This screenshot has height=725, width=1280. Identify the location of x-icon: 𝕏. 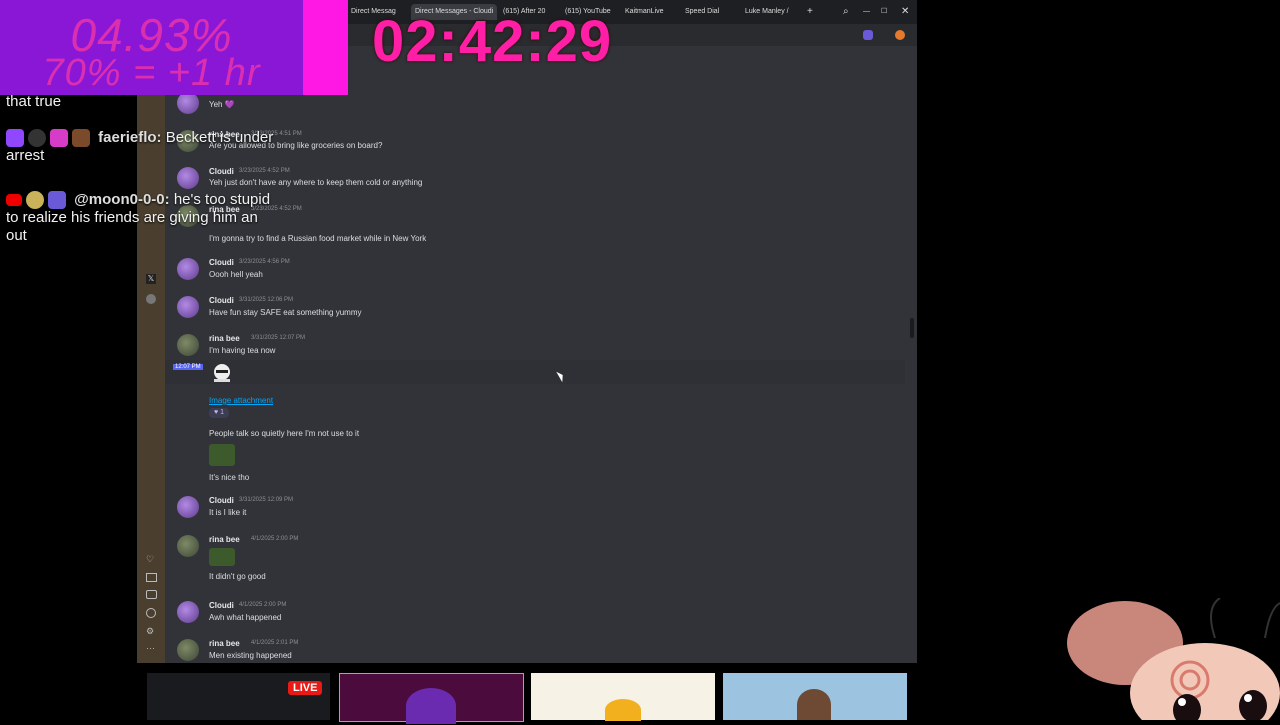
(151, 279).